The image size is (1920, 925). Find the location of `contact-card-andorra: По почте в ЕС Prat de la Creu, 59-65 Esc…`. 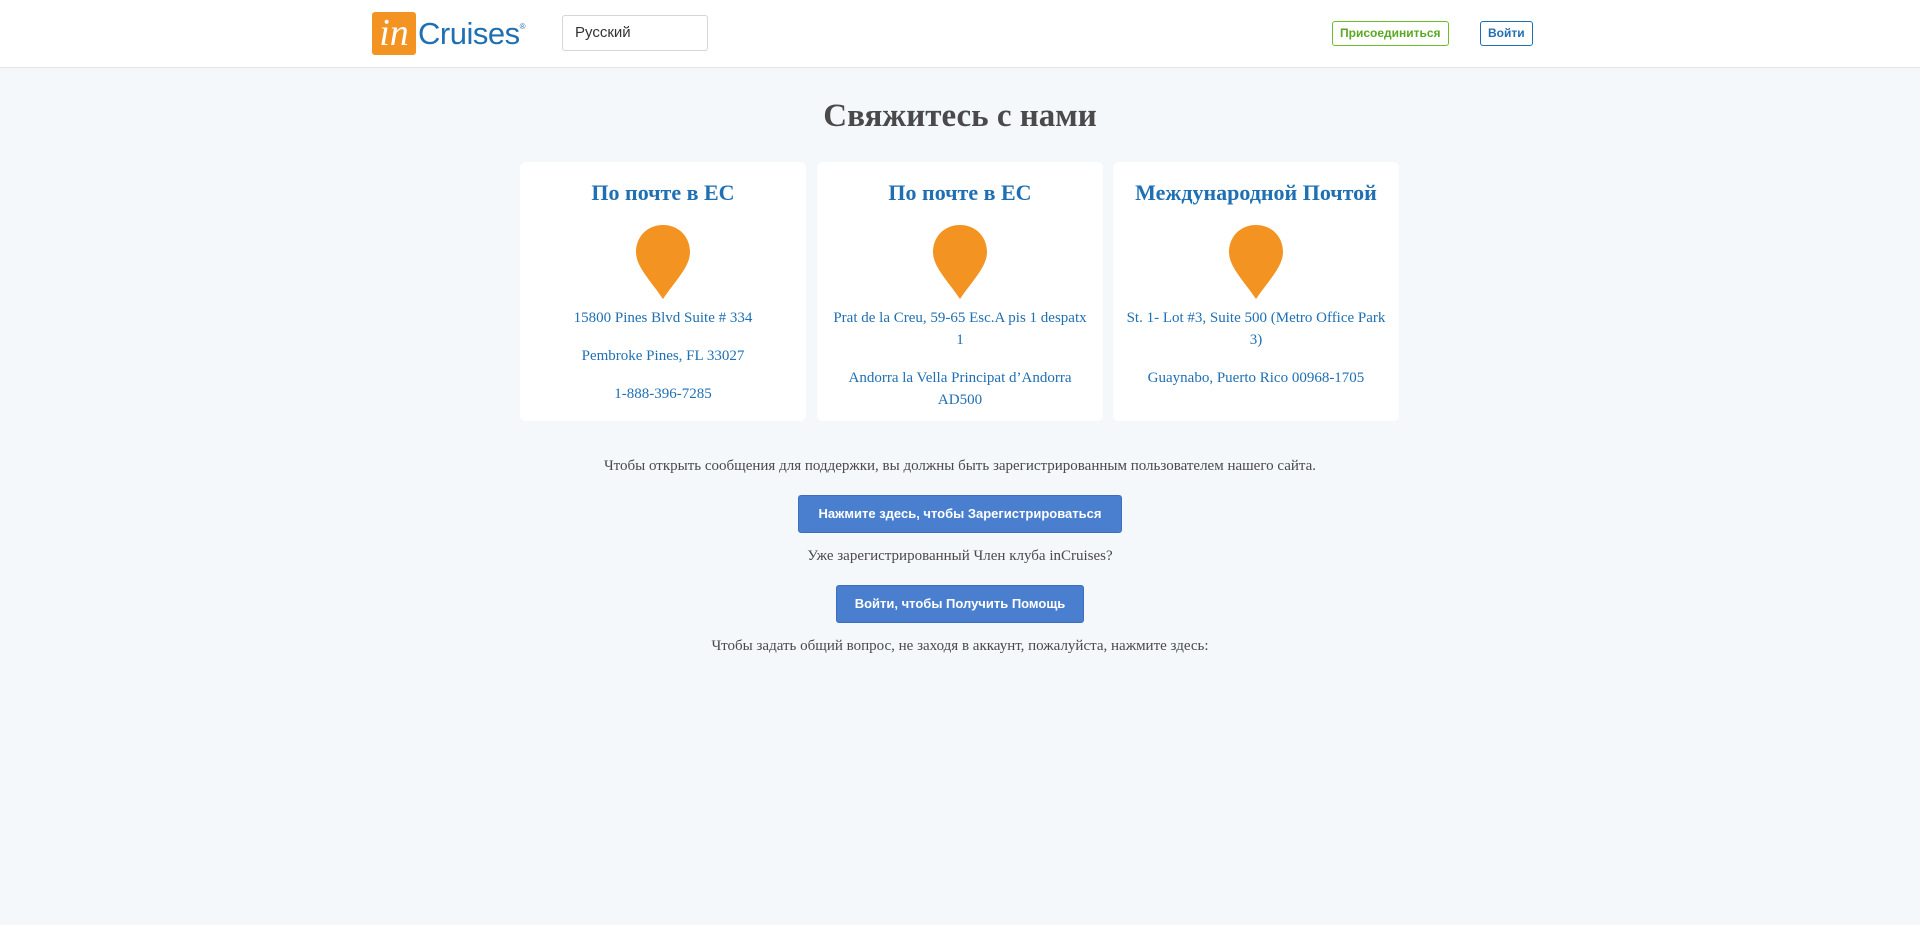

contact-card-andorra: По почте в ЕС Prat de la Creu, 59-65 Esc… is located at coordinates (960, 291).